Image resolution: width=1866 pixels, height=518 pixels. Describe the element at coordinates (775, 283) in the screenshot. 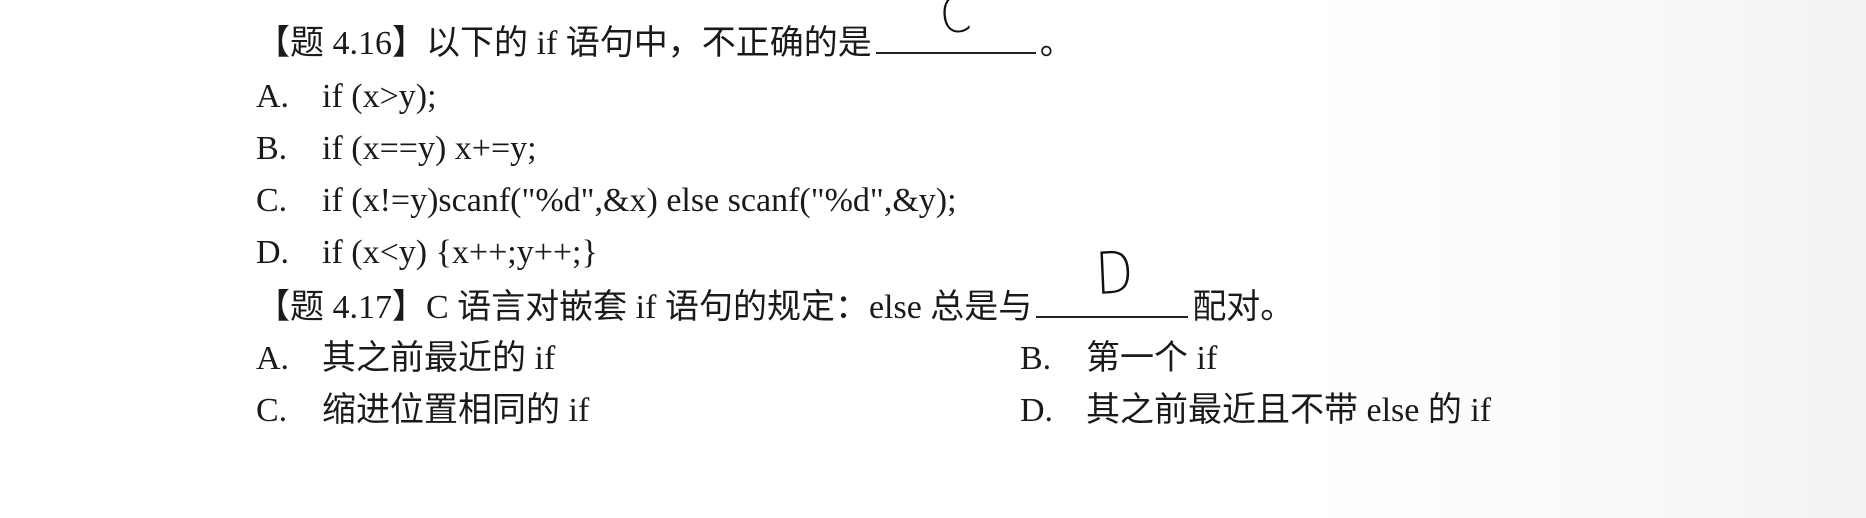

I see `question-4-17-title: 【题 4.17】C 语言对嵌套 if 语句的规定：else 总是与 D 配对。` at that location.